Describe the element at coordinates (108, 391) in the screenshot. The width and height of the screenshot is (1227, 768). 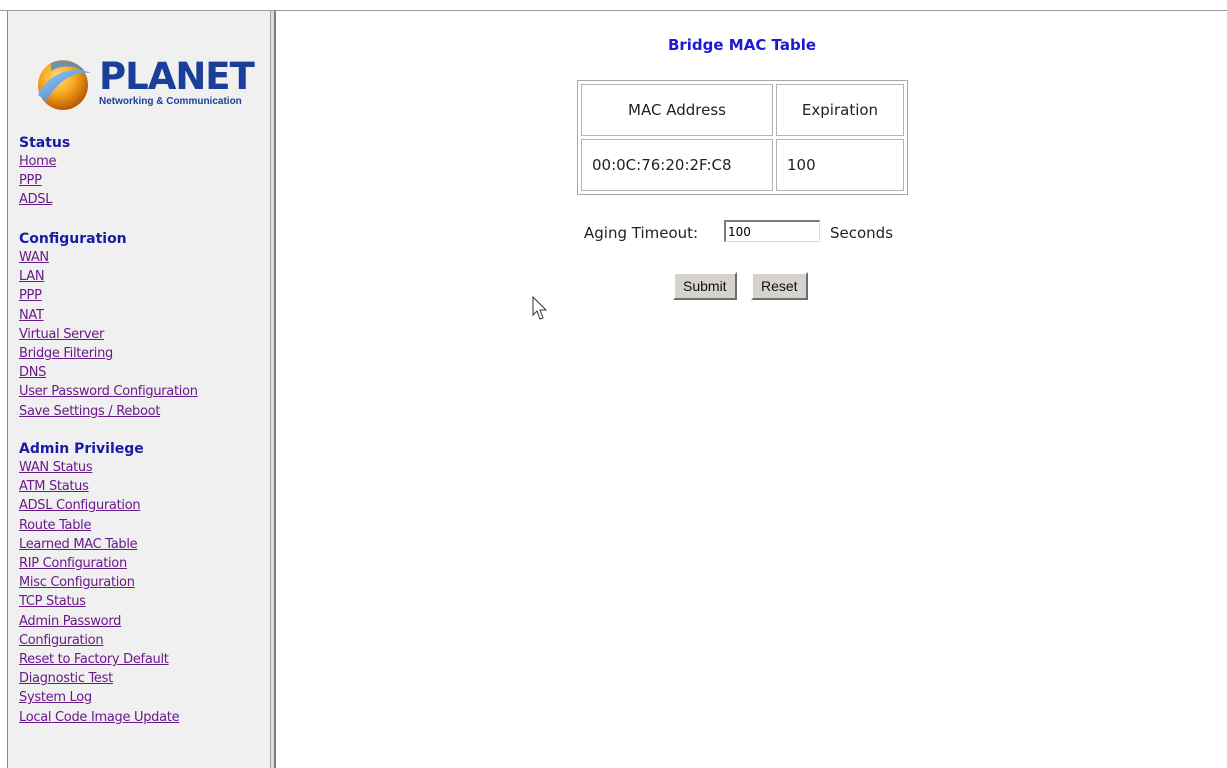
I see `nav-link-configuration-user-password-configuration: User Password Configuration` at that location.